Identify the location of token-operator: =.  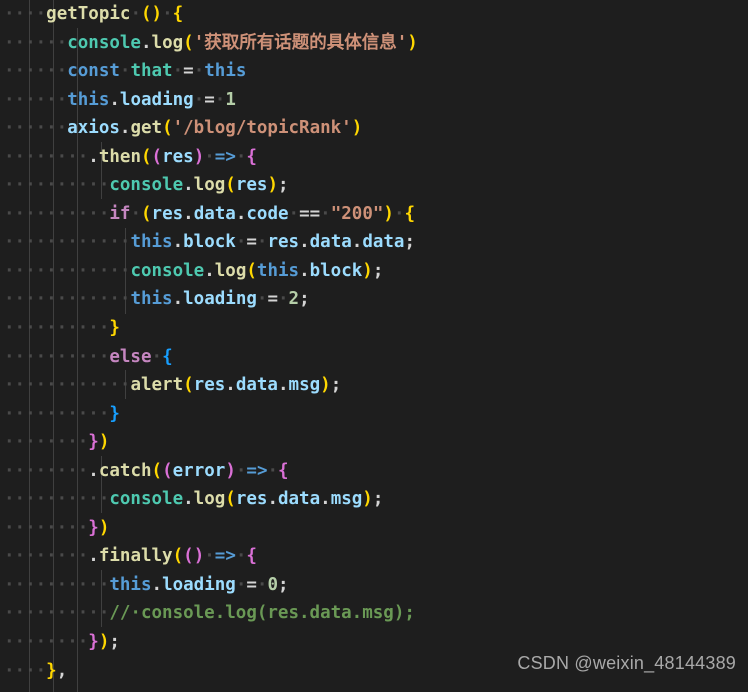
(251, 584).